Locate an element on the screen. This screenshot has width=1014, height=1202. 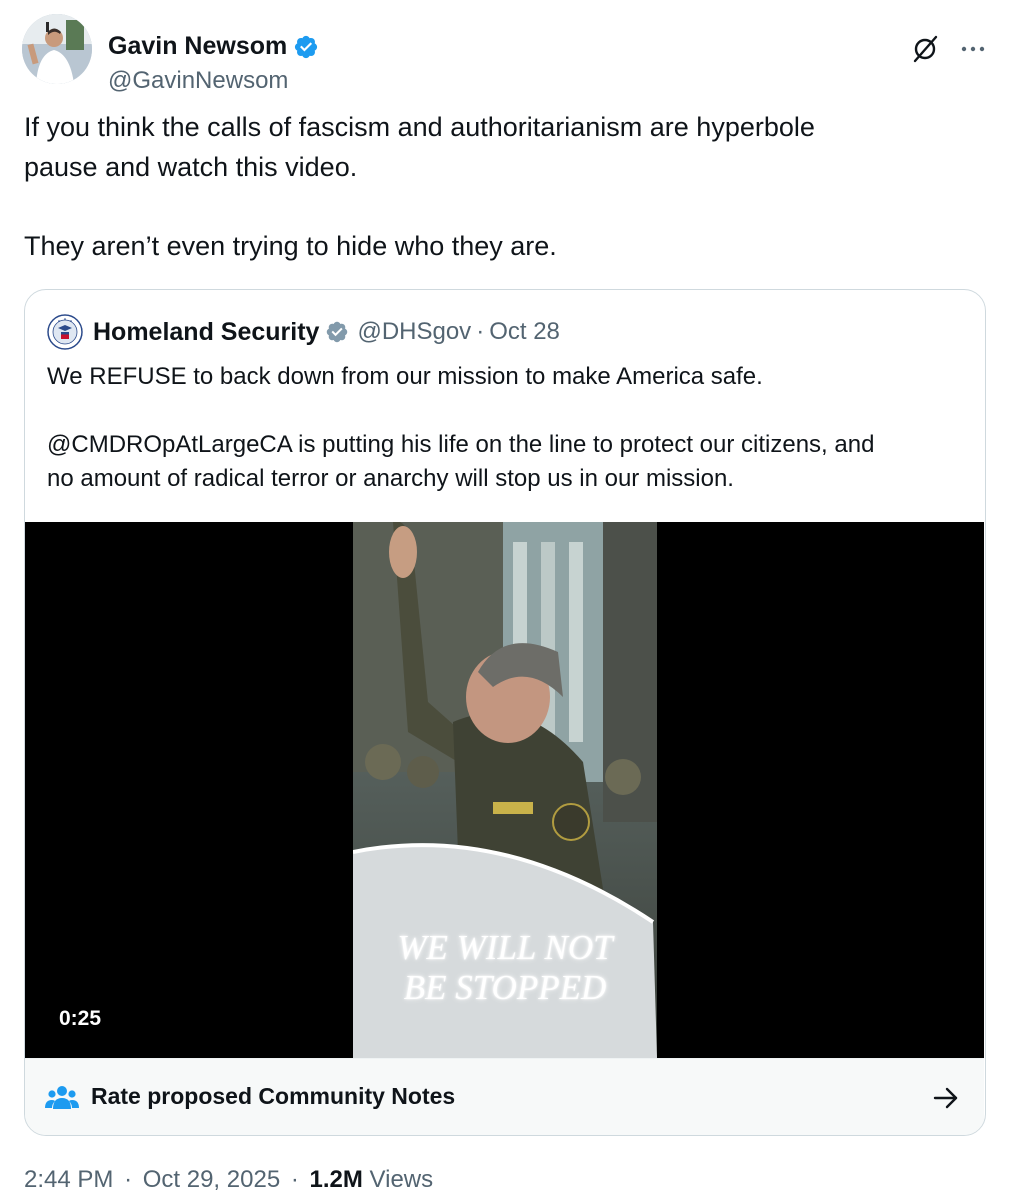
verified-badge-icon is located at coordinates (306, 46).